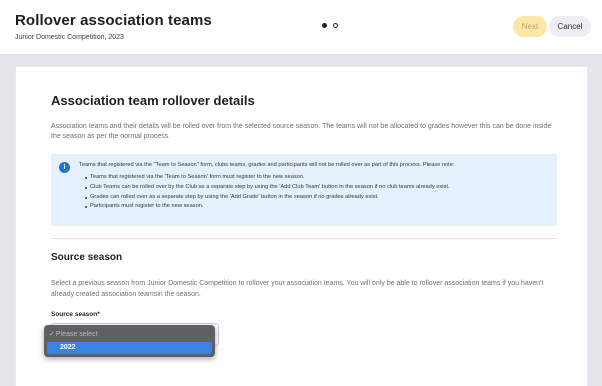  What do you see at coordinates (52, 334) in the screenshot?
I see `check-icon: ✓` at bounding box center [52, 334].